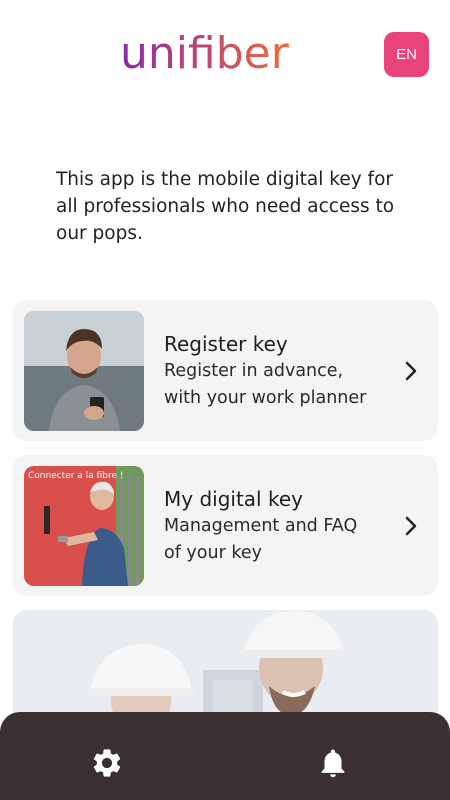 The width and height of the screenshot is (450, 800). I want to click on bell-icon, so click(333, 763).